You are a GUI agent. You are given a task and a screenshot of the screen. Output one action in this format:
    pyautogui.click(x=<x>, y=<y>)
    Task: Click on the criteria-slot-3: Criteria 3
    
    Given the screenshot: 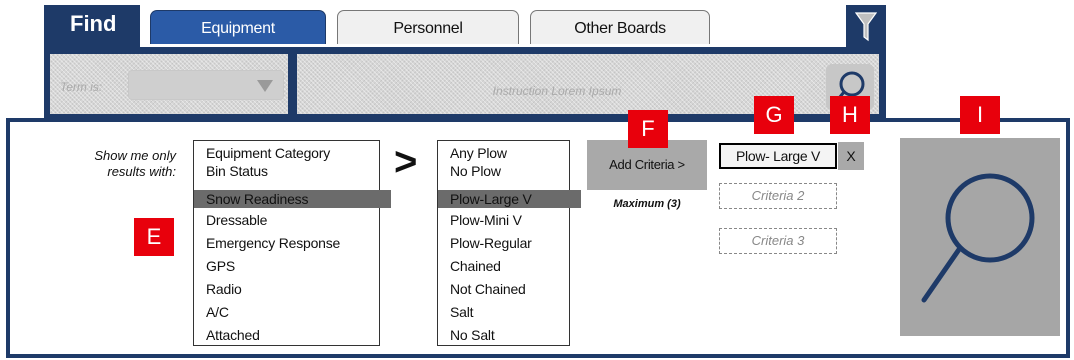 What is the action you would take?
    pyautogui.click(x=778, y=241)
    